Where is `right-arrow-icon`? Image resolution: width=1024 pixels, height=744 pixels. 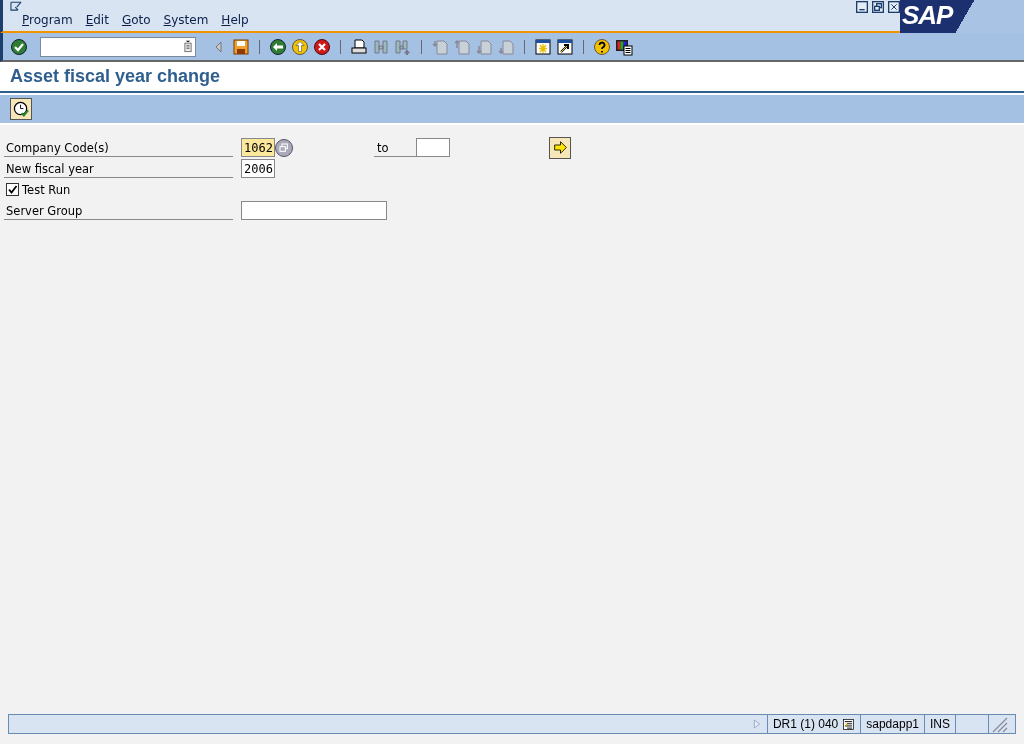
right-arrow-icon is located at coordinates (560, 147).